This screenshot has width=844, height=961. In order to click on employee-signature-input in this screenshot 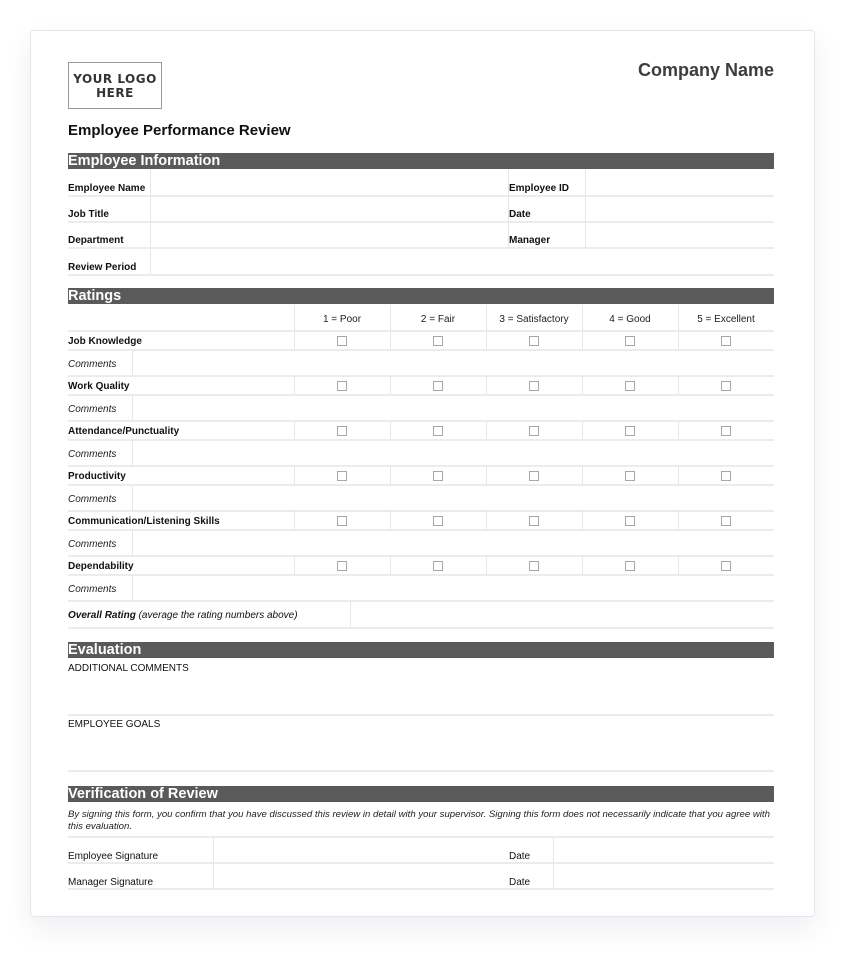, I will do `click(361, 850)`.